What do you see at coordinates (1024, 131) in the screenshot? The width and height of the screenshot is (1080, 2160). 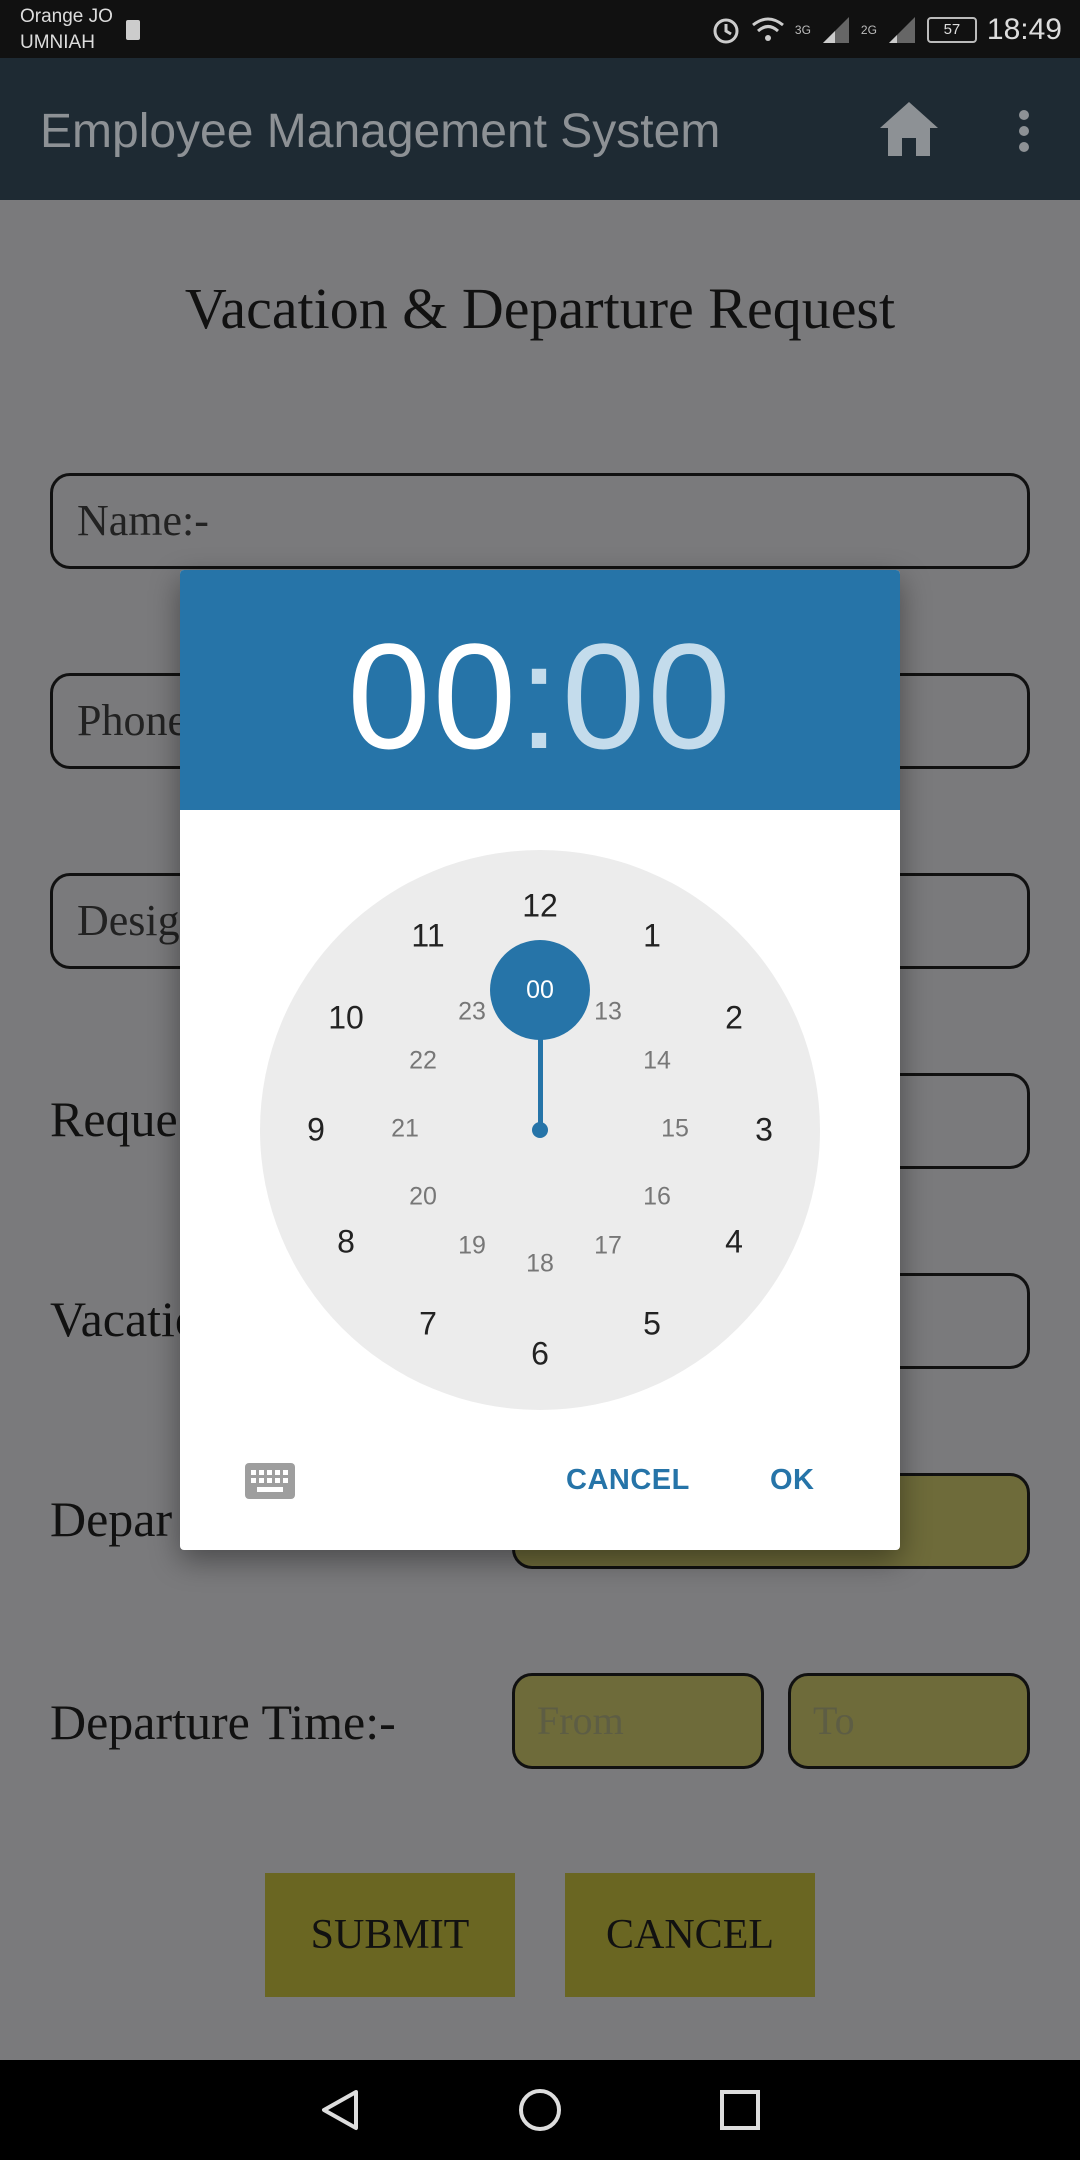 I see `more-options-icon` at bounding box center [1024, 131].